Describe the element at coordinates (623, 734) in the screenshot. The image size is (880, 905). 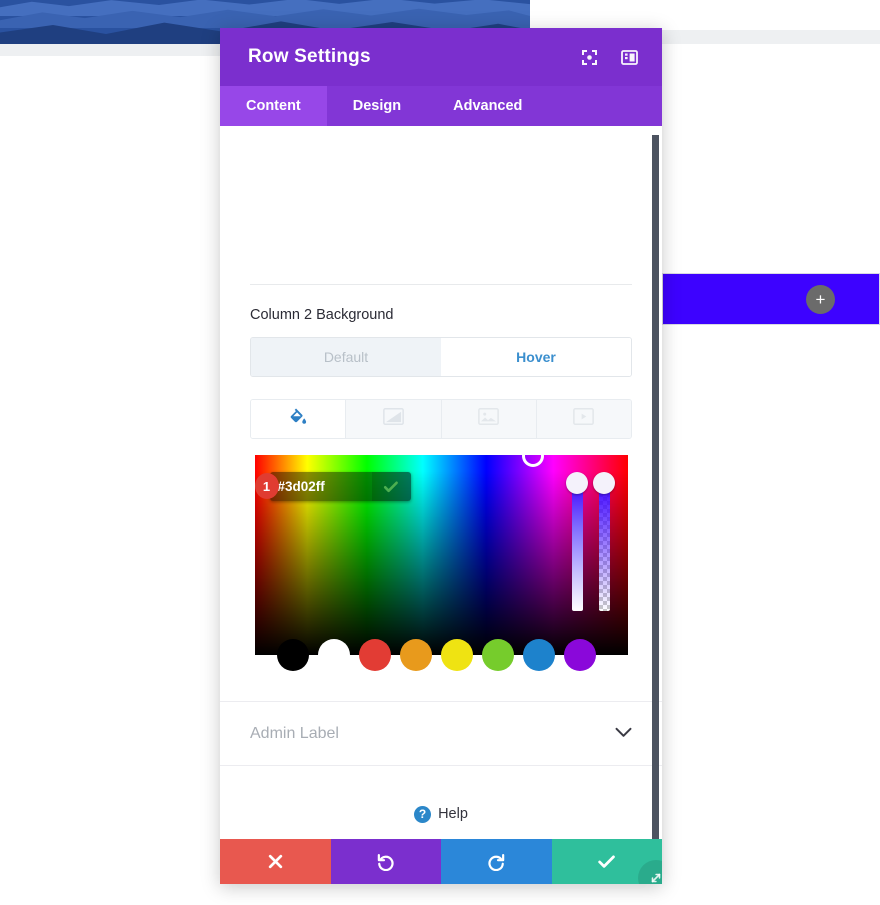
I see `chevron-down-icon` at that location.